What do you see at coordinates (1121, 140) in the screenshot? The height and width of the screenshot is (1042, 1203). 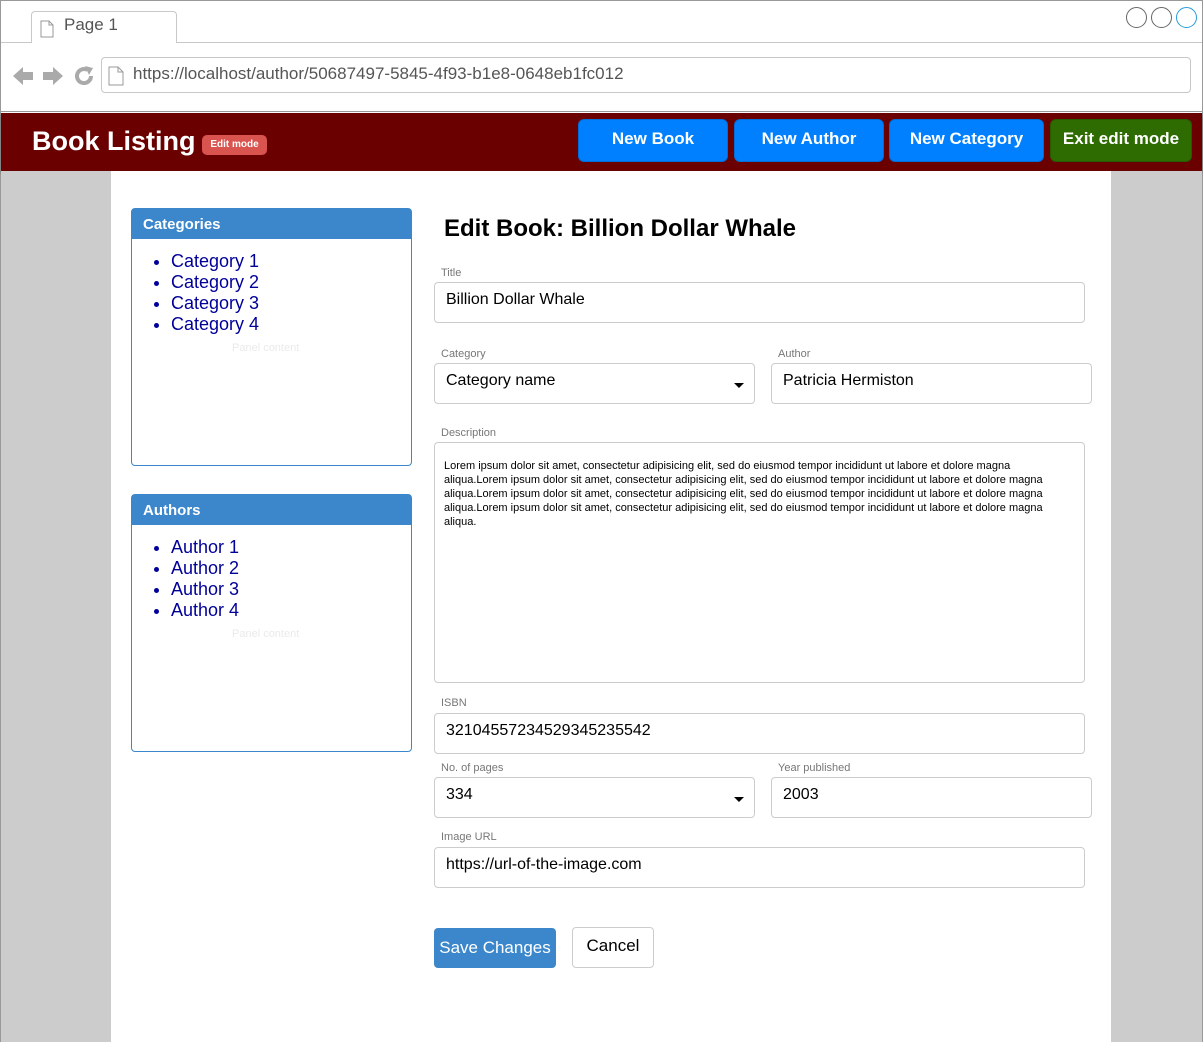 I see `exit-edit-mode-button: Exit edit mode` at bounding box center [1121, 140].